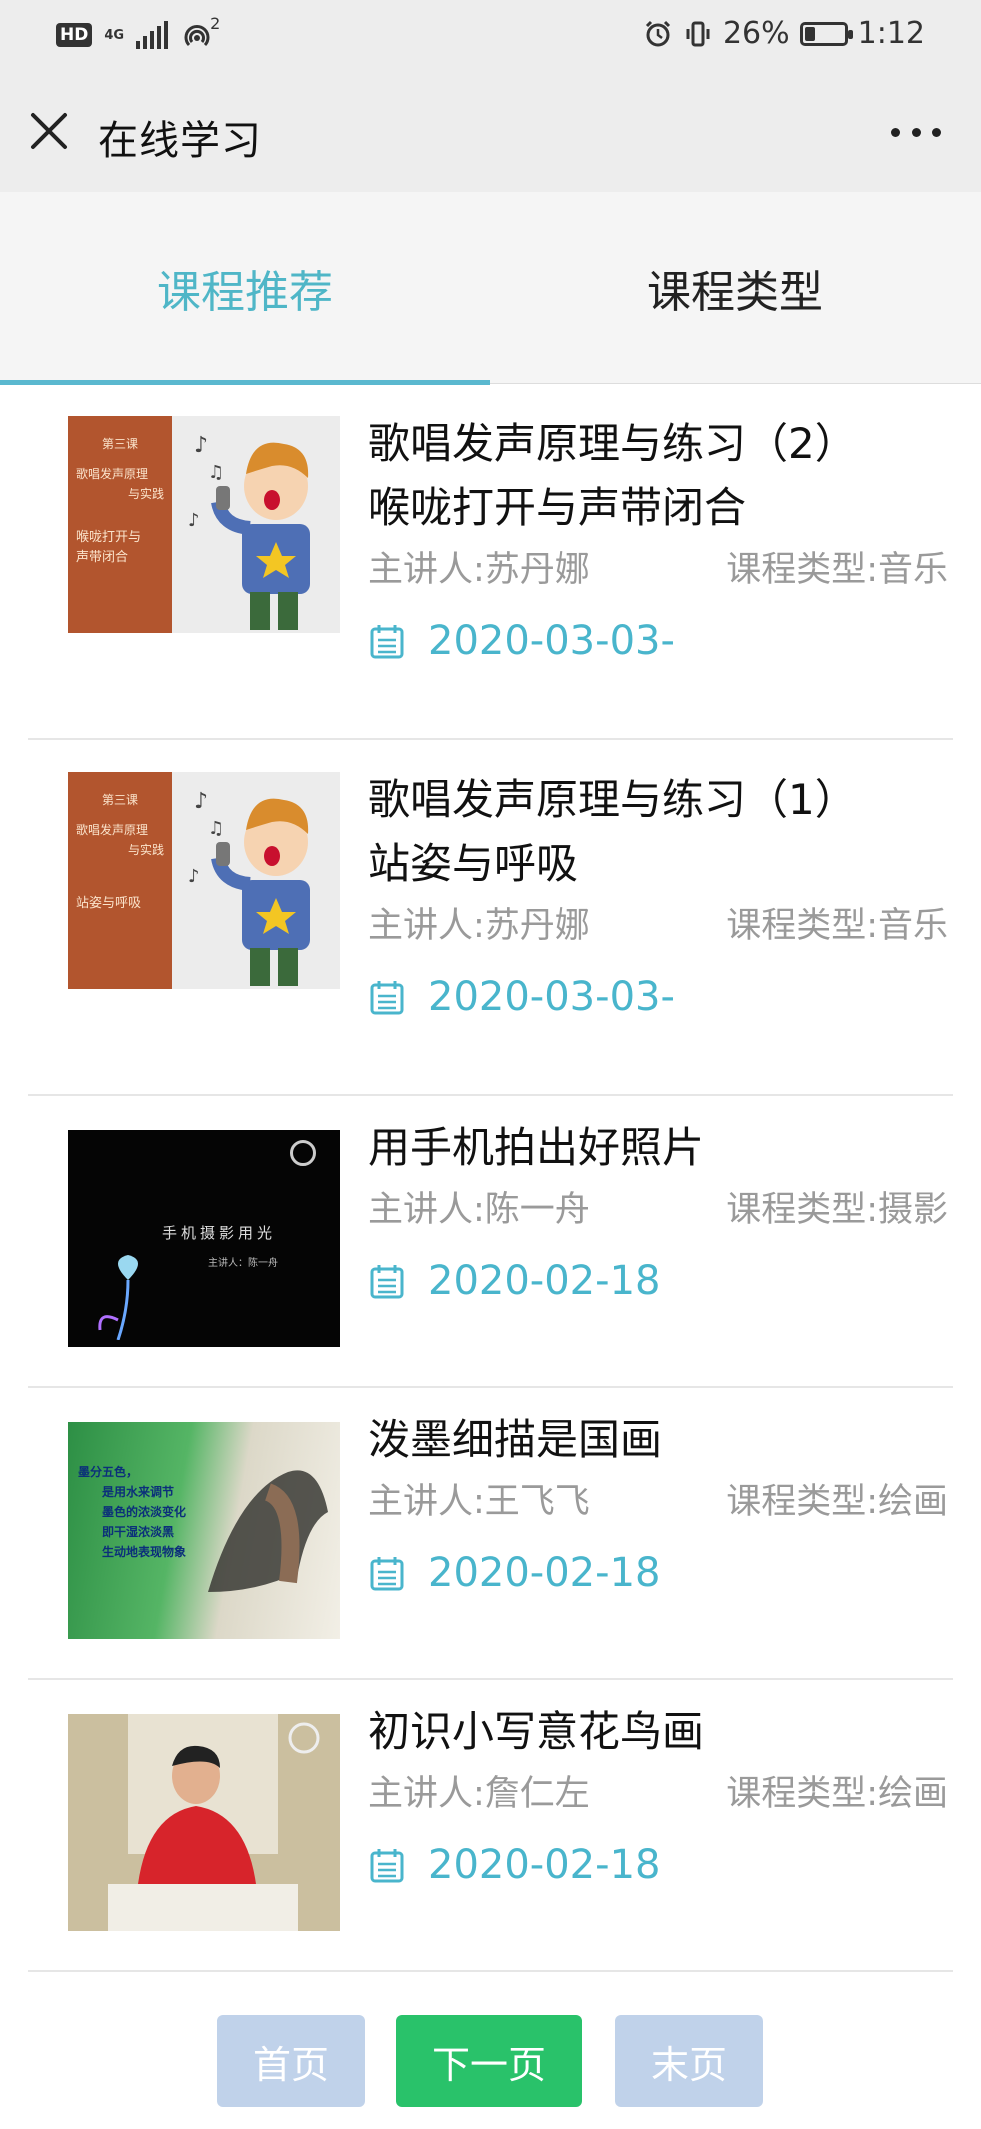 The height and width of the screenshot is (2129, 981). I want to click on course-date-row: 2020-03-03-, so click(658, 997).